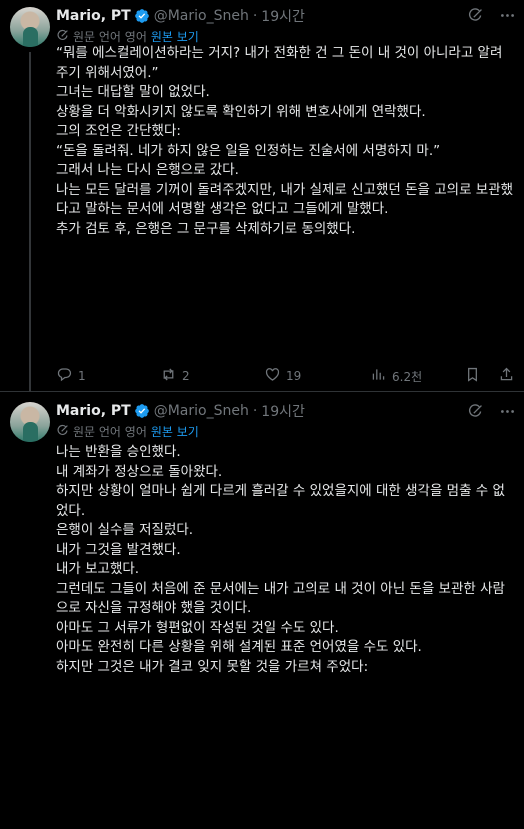 This screenshot has width=524, height=829. I want to click on view-count: 6.2천, so click(407, 376).